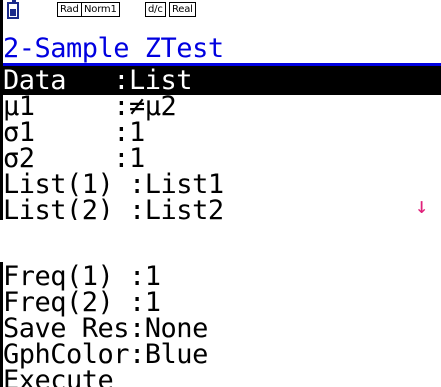  I want to click on page-title: 2-Sample ZTest, so click(113, 48).